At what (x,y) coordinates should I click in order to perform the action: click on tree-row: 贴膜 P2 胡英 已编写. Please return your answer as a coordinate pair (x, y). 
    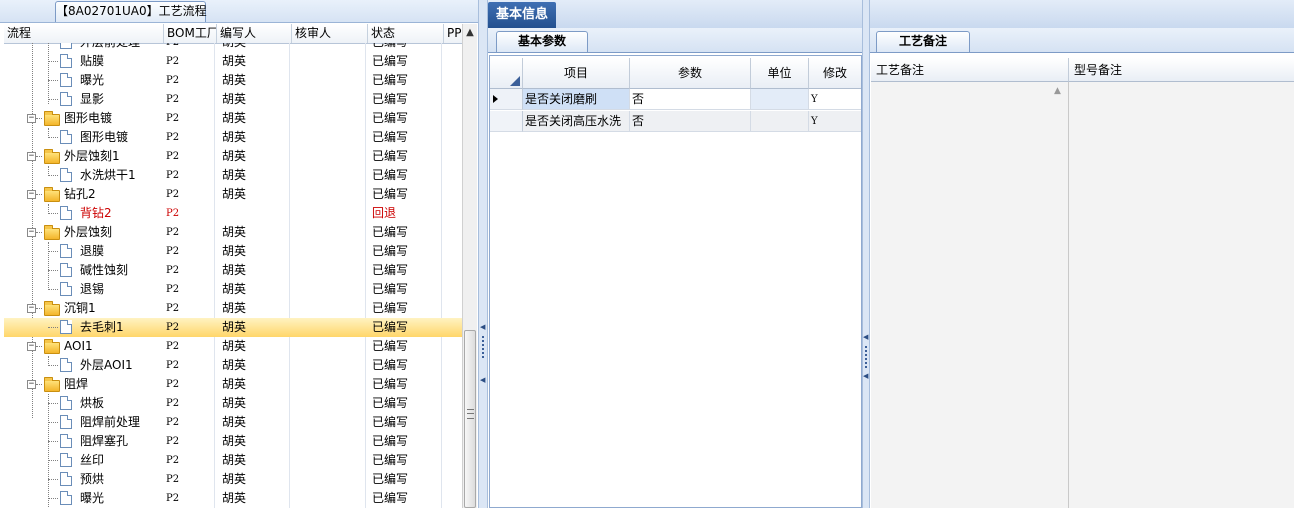
    Looking at the image, I should click on (233, 61).